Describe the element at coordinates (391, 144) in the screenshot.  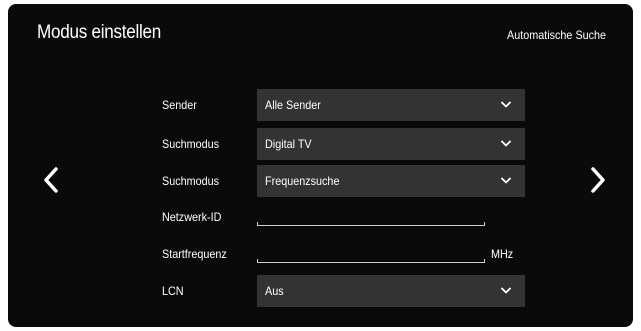
I see `suchmodus-dropdown-1: Digital TV` at that location.